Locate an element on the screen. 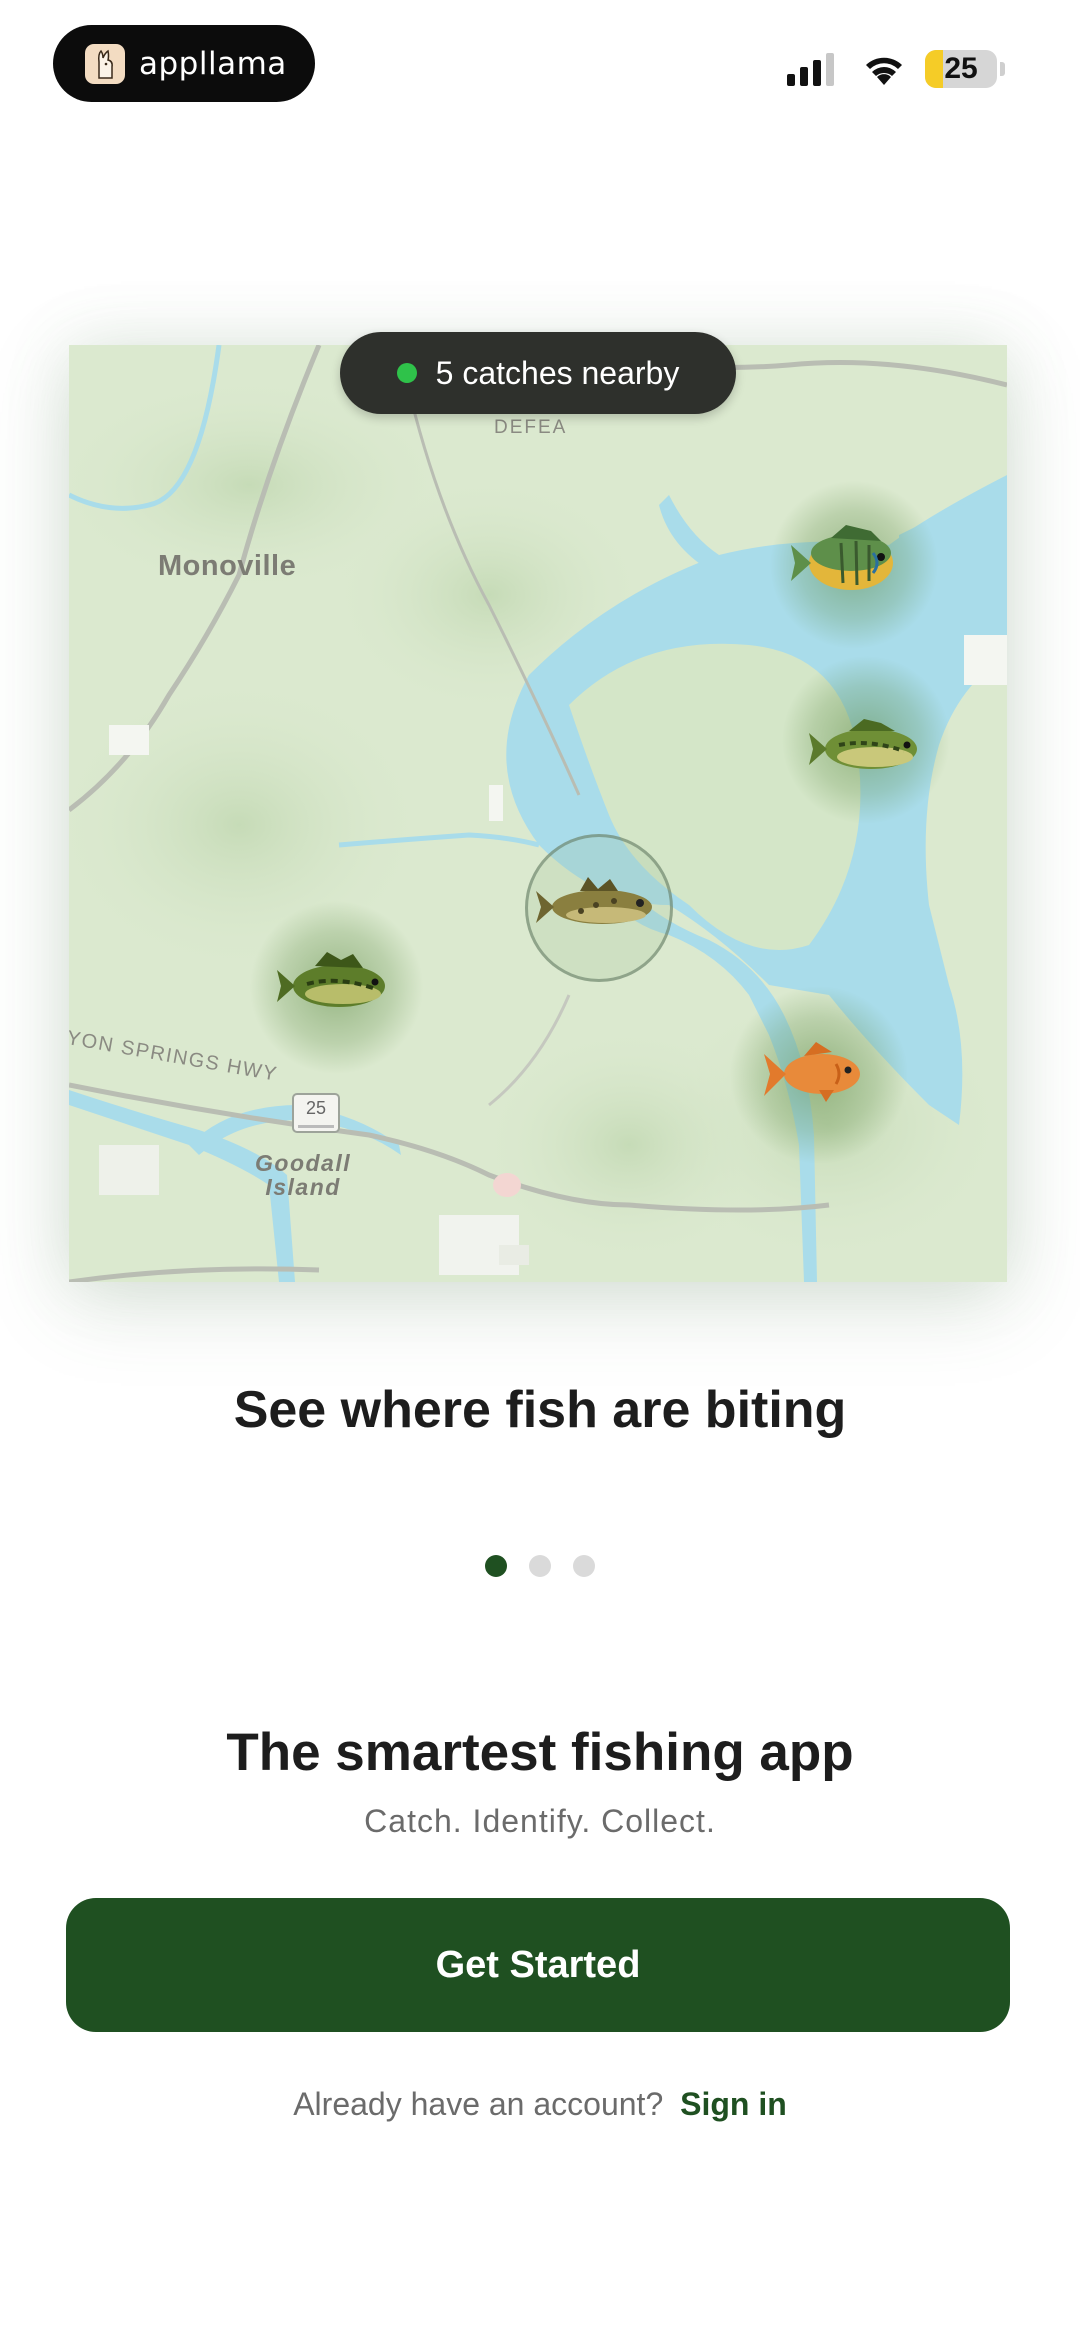 This screenshot has width=1080, height=2337. map-label-road-top: DEFEA is located at coordinates (531, 427).